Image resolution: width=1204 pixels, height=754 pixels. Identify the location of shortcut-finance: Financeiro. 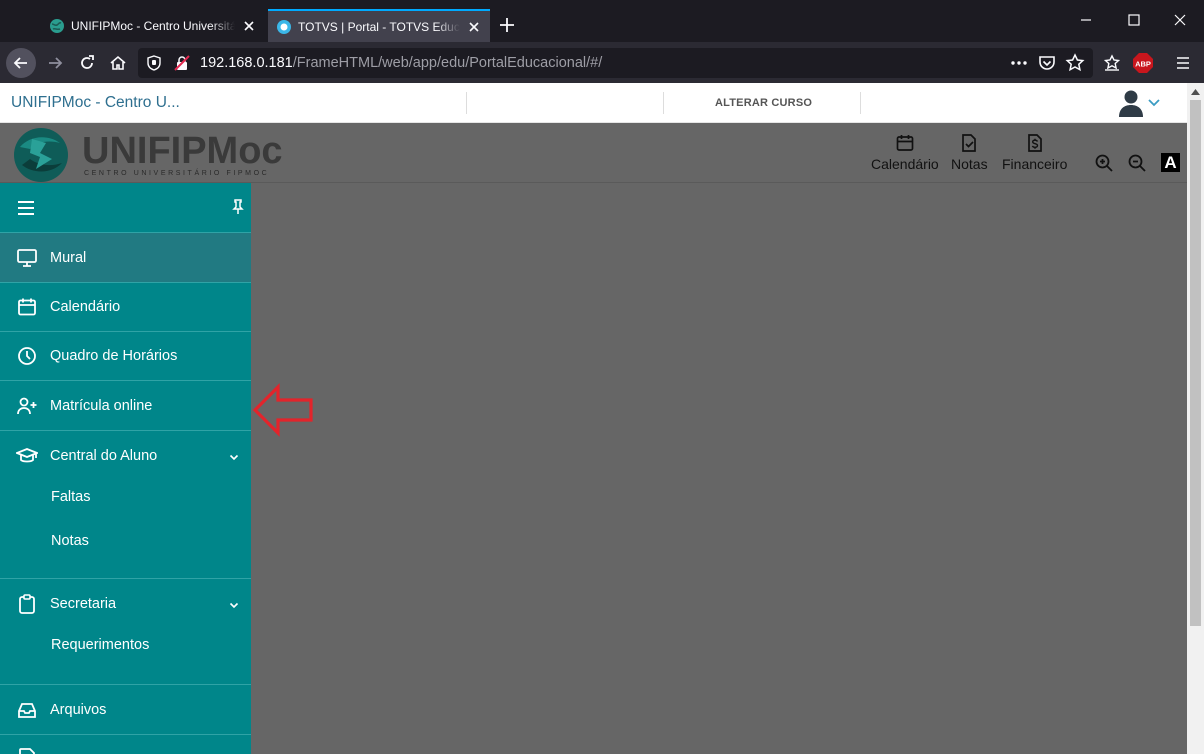
(1034, 152).